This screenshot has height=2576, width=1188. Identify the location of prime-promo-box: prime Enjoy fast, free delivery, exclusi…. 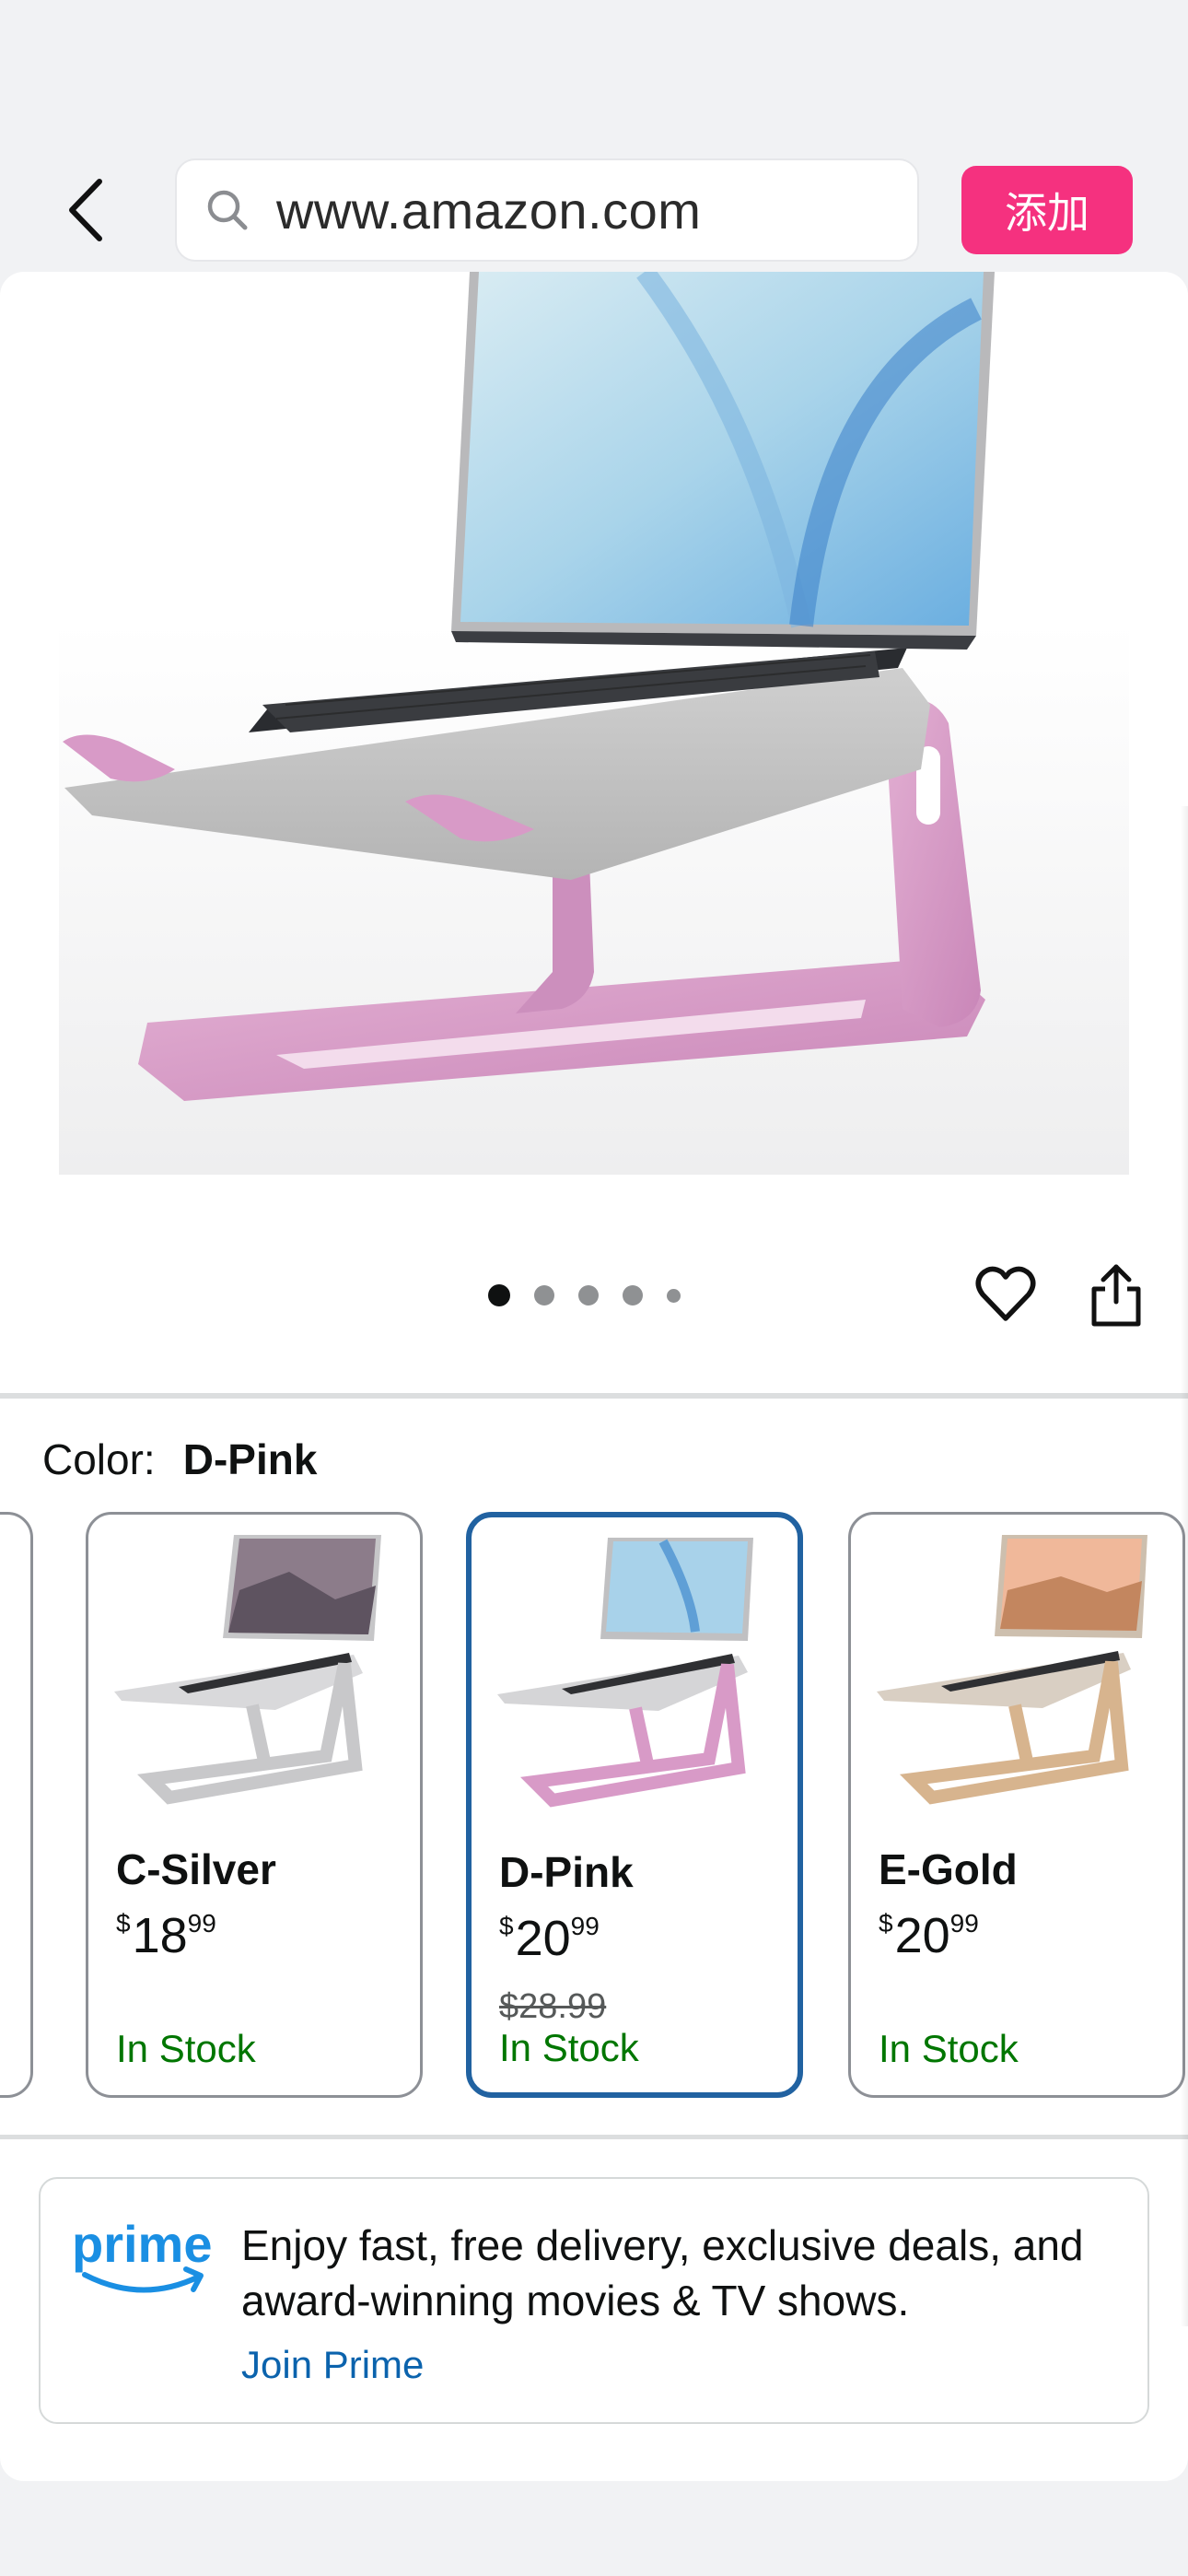
(594, 2300).